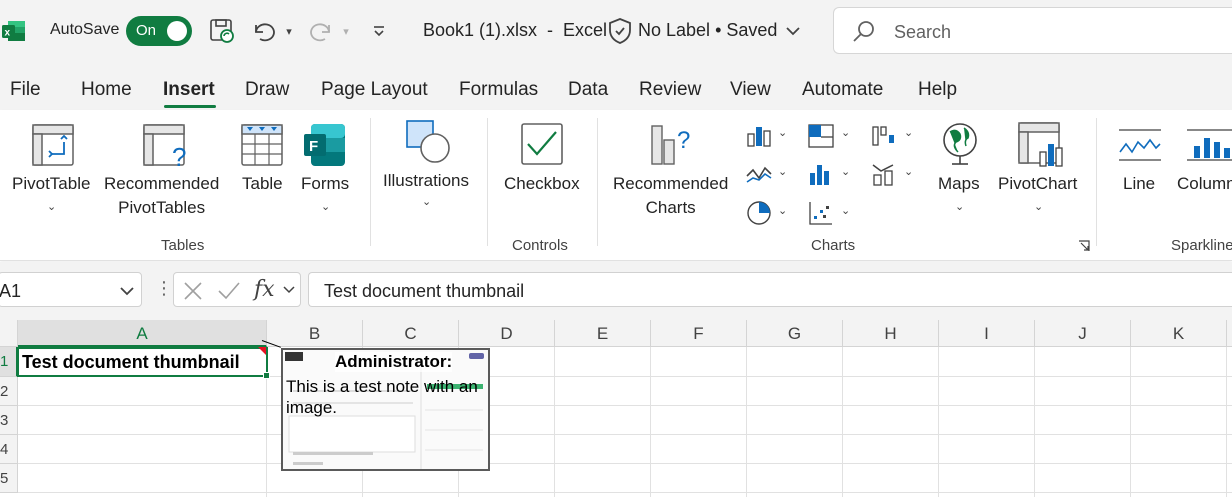 Image resolution: width=1232 pixels, height=497 pixels. Describe the element at coordinates (25, 90) in the screenshot. I see `tab-file: File` at that location.